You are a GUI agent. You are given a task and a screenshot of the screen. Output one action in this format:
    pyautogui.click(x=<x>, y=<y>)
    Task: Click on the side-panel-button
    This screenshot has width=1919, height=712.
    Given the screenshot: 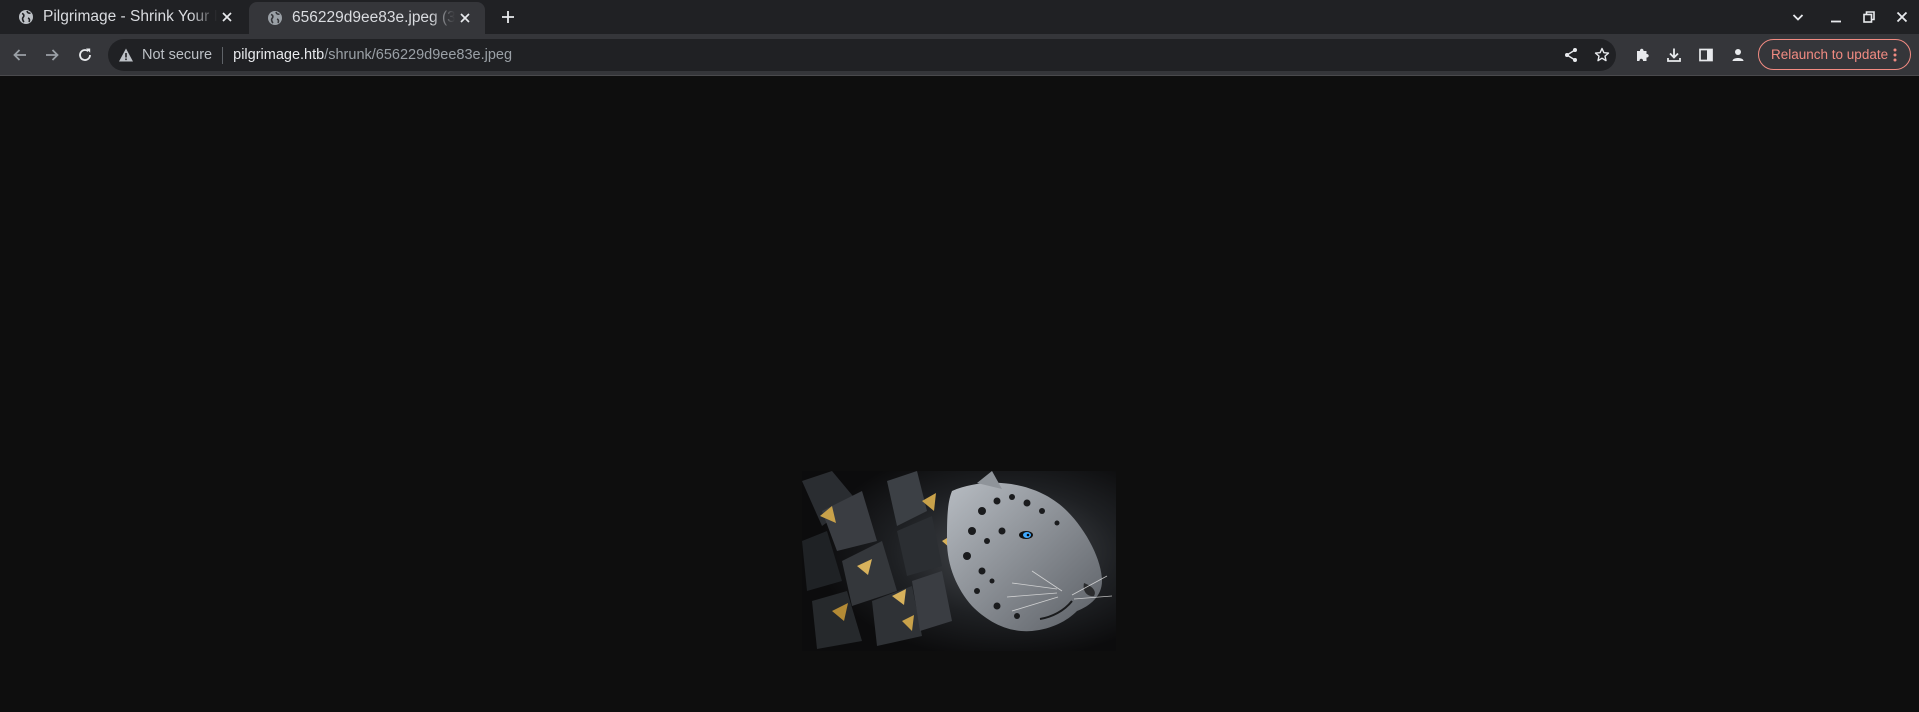 What is the action you would take?
    pyautogui.click(x=1706, y=55)
    